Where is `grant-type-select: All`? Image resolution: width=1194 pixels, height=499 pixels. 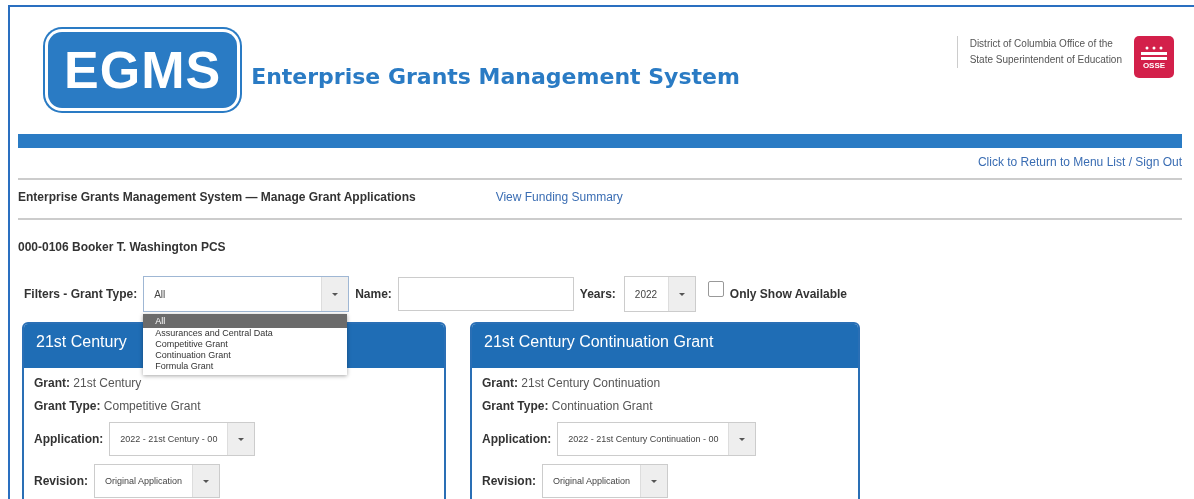 grant-type-select: All is located at coordinates (246, 294).